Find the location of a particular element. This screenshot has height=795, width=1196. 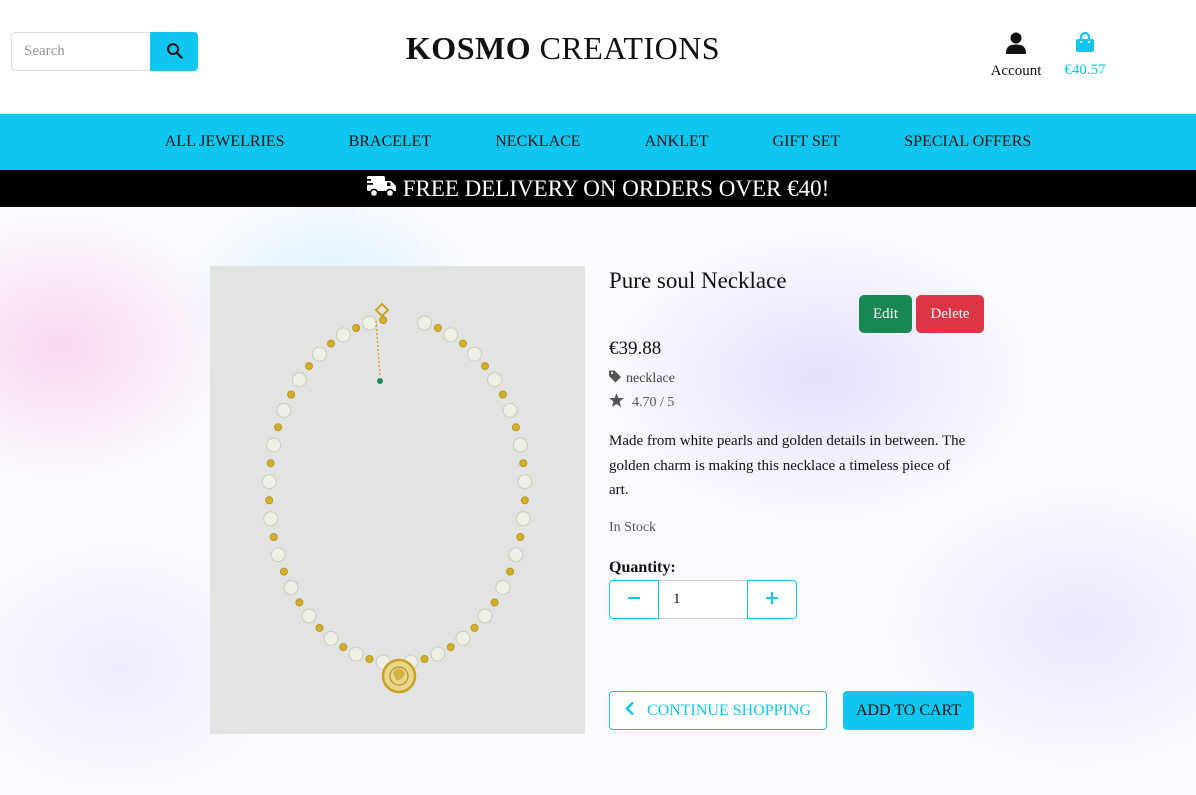

rating-value: 4.70 / 5 is located at coordinates (653, 402).